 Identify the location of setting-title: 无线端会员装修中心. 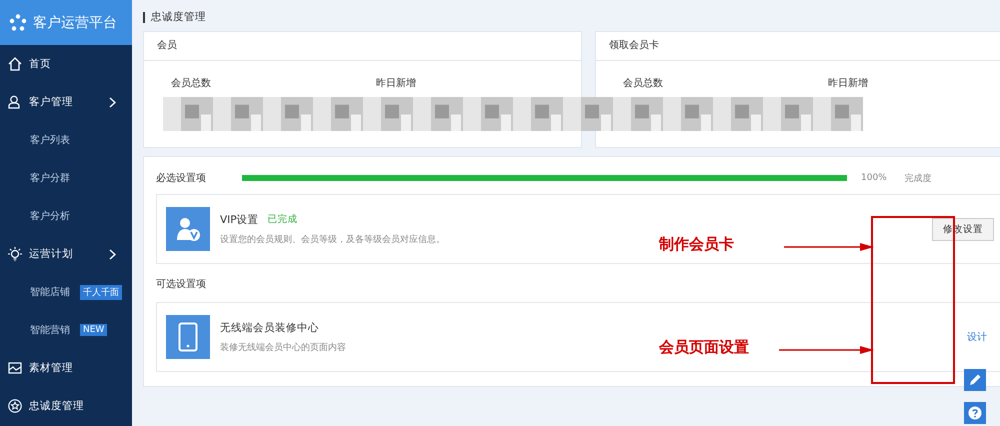
(269, 327).